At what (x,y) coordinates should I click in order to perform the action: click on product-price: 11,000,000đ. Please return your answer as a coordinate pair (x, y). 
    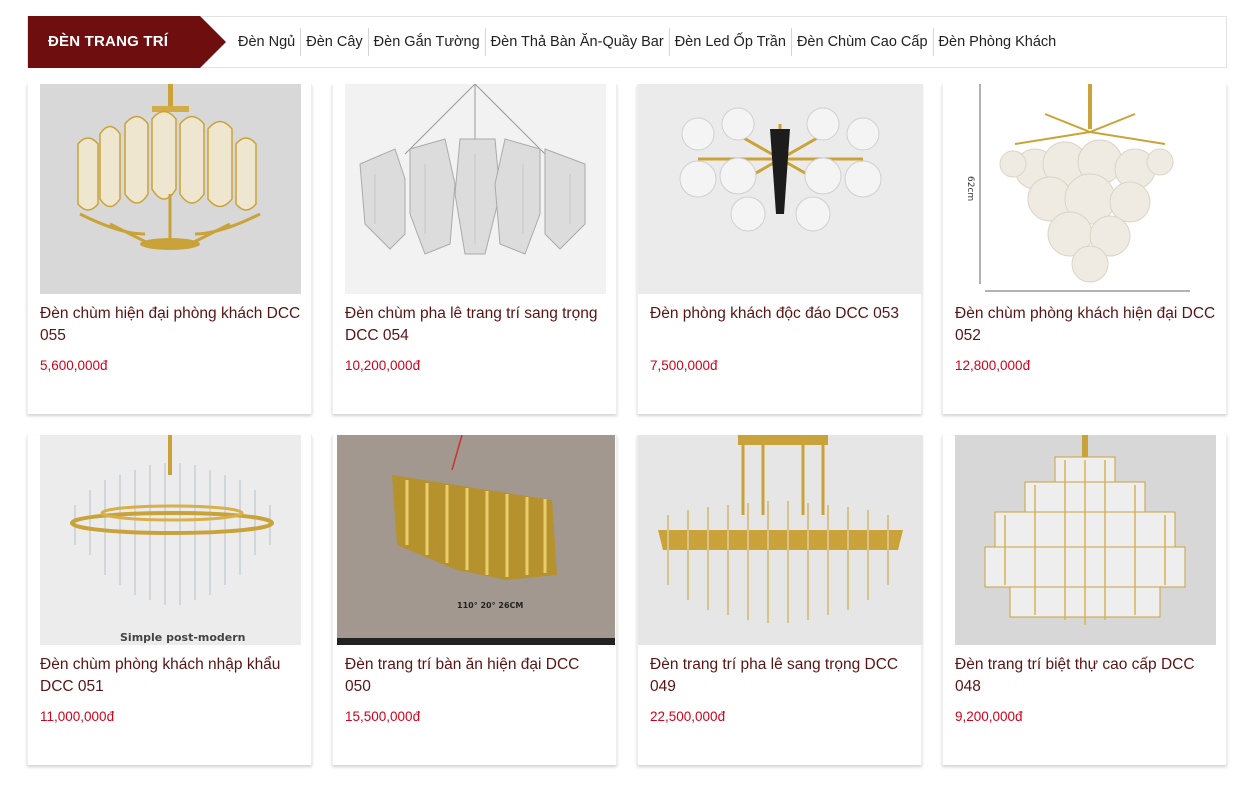
    Looking at the image, I should click on (77, 716).